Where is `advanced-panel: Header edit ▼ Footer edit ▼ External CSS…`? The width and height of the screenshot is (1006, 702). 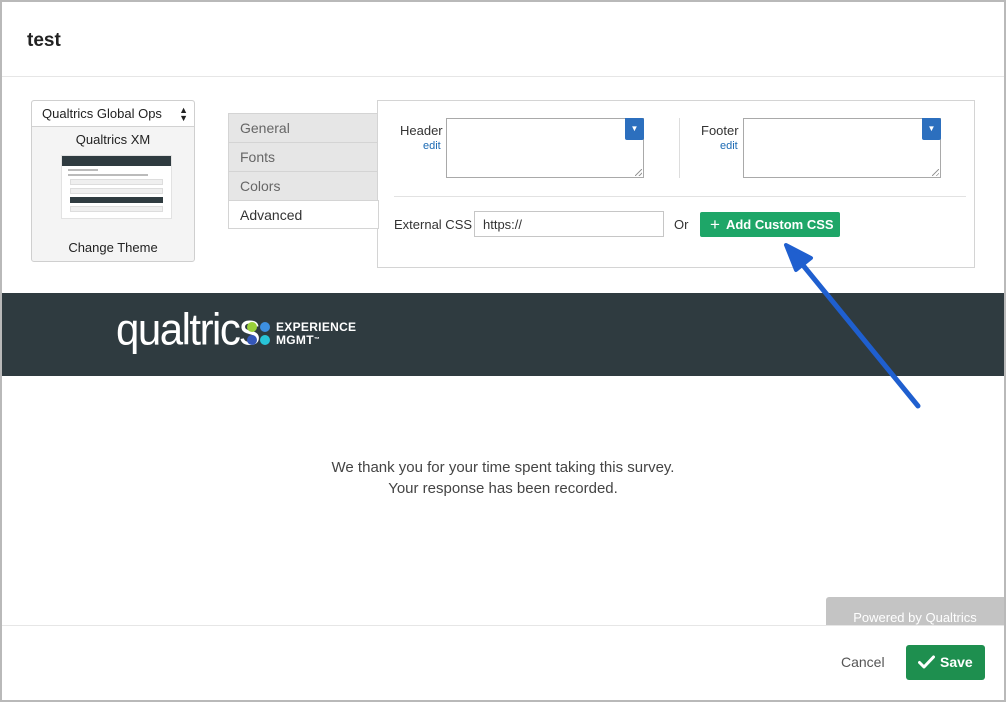 advanced-panel: Header edit ▼ Footer edit ▼ External CSS… is located at coordinates (676, 184).